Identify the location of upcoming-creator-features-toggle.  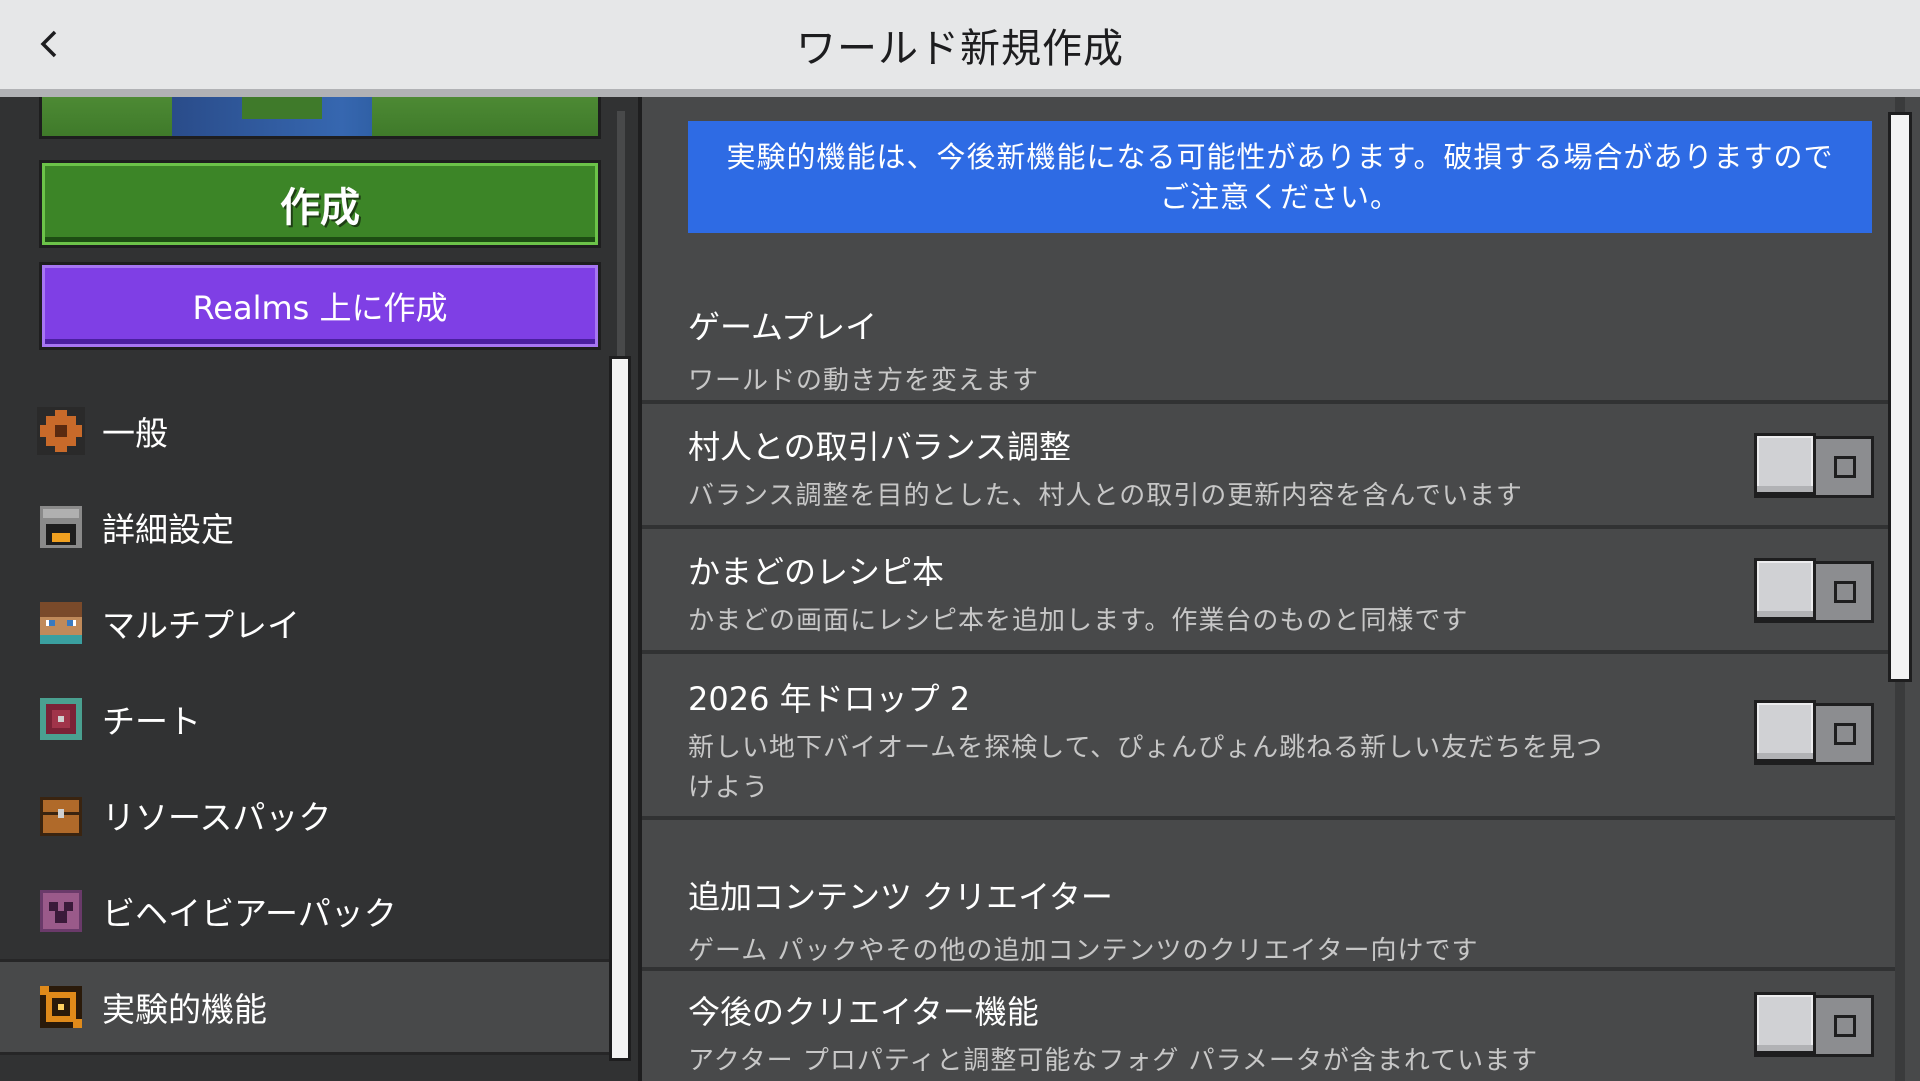
(1814, 1024).